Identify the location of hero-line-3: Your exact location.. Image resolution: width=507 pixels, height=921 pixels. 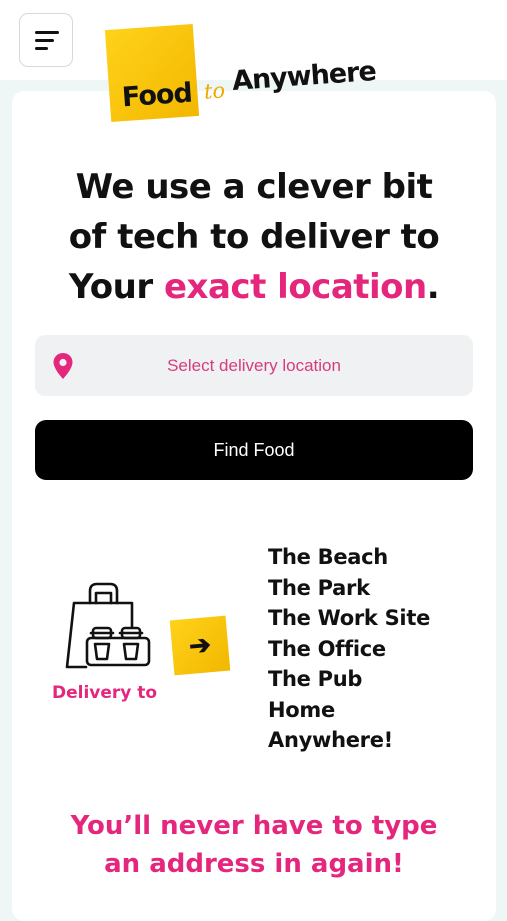
(254, 287).